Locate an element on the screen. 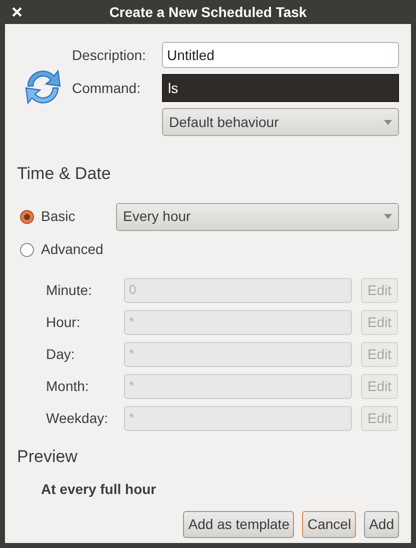 This screenshot has width=416, height=548. dialog-button: Cancel is located at coordinates (329, 524).